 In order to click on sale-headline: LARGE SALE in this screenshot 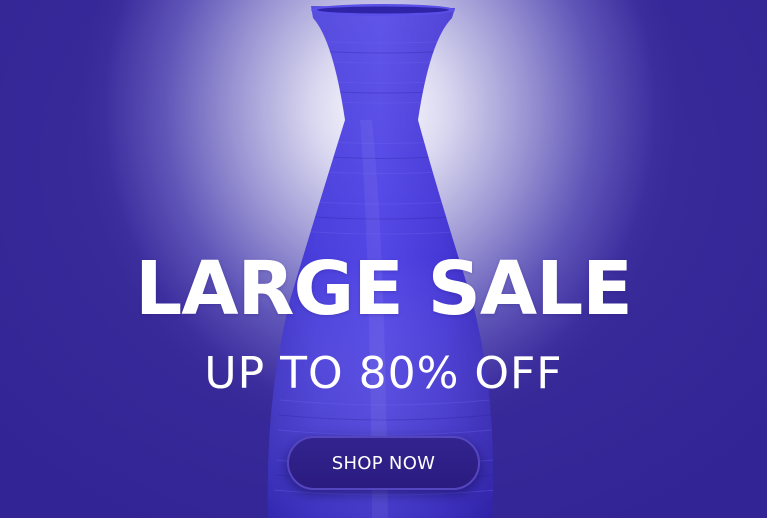, I will do `click(384, 289)`.